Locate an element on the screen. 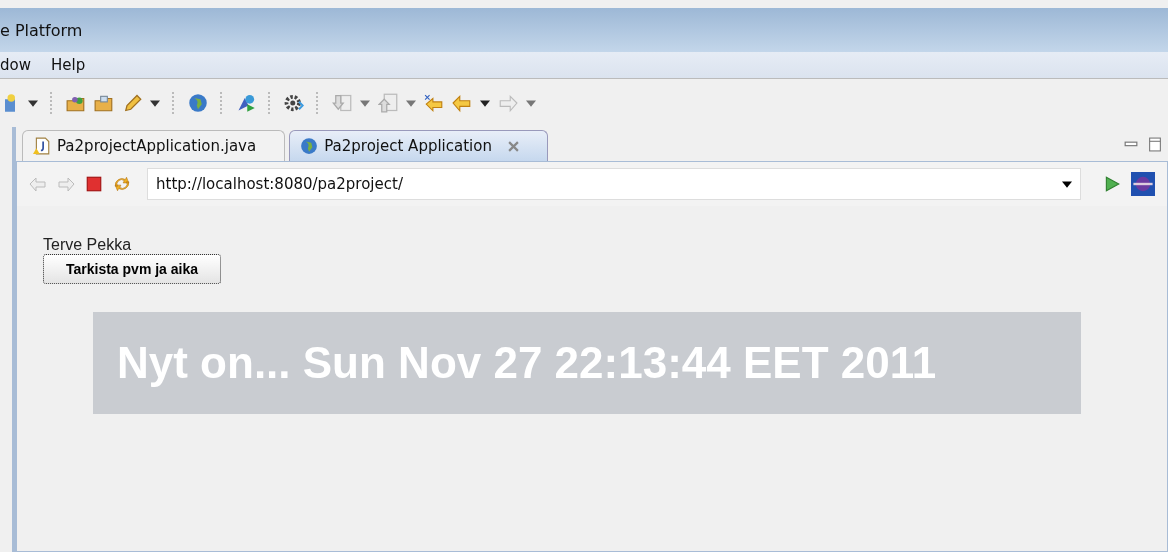 The image size is (1168, 552). stop-icon is located at coordinates (94, 184).